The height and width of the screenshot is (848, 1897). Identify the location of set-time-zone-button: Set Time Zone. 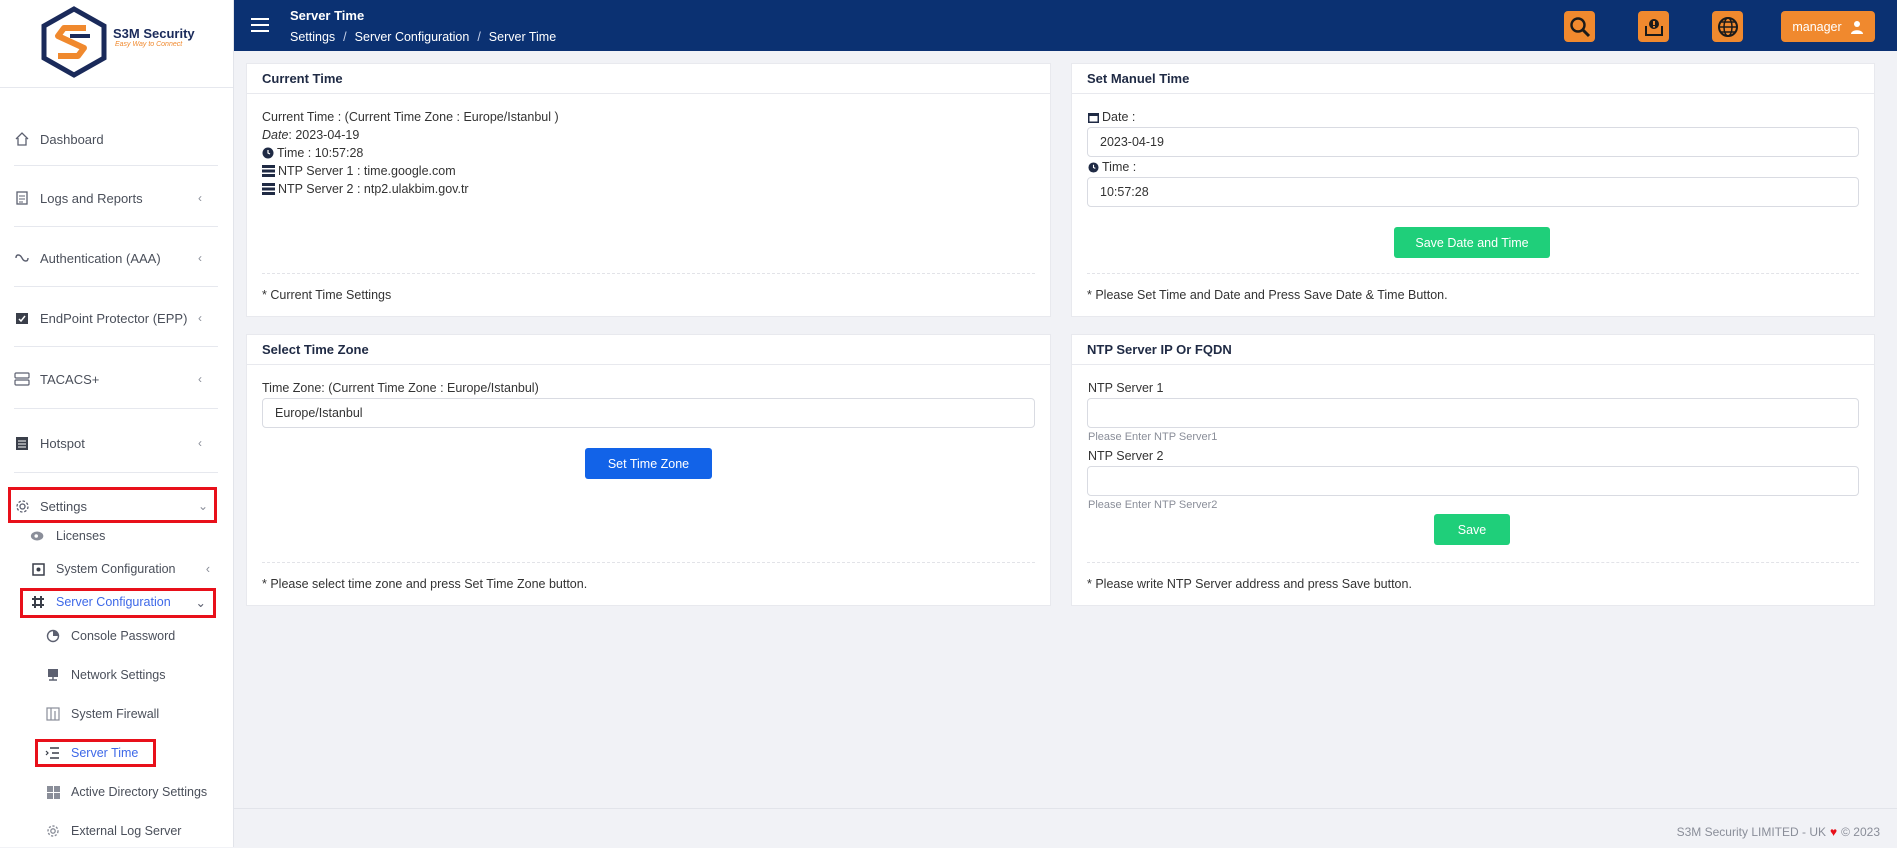
(648, 463).